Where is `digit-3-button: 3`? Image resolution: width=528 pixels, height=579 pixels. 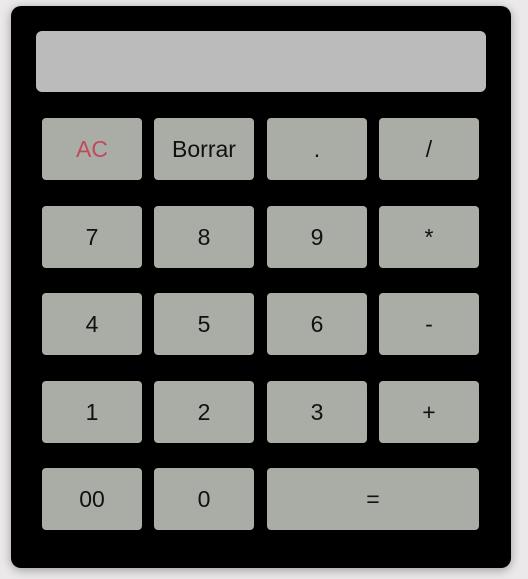 digit-3-button: 3 is located at coordinates (317, 412).